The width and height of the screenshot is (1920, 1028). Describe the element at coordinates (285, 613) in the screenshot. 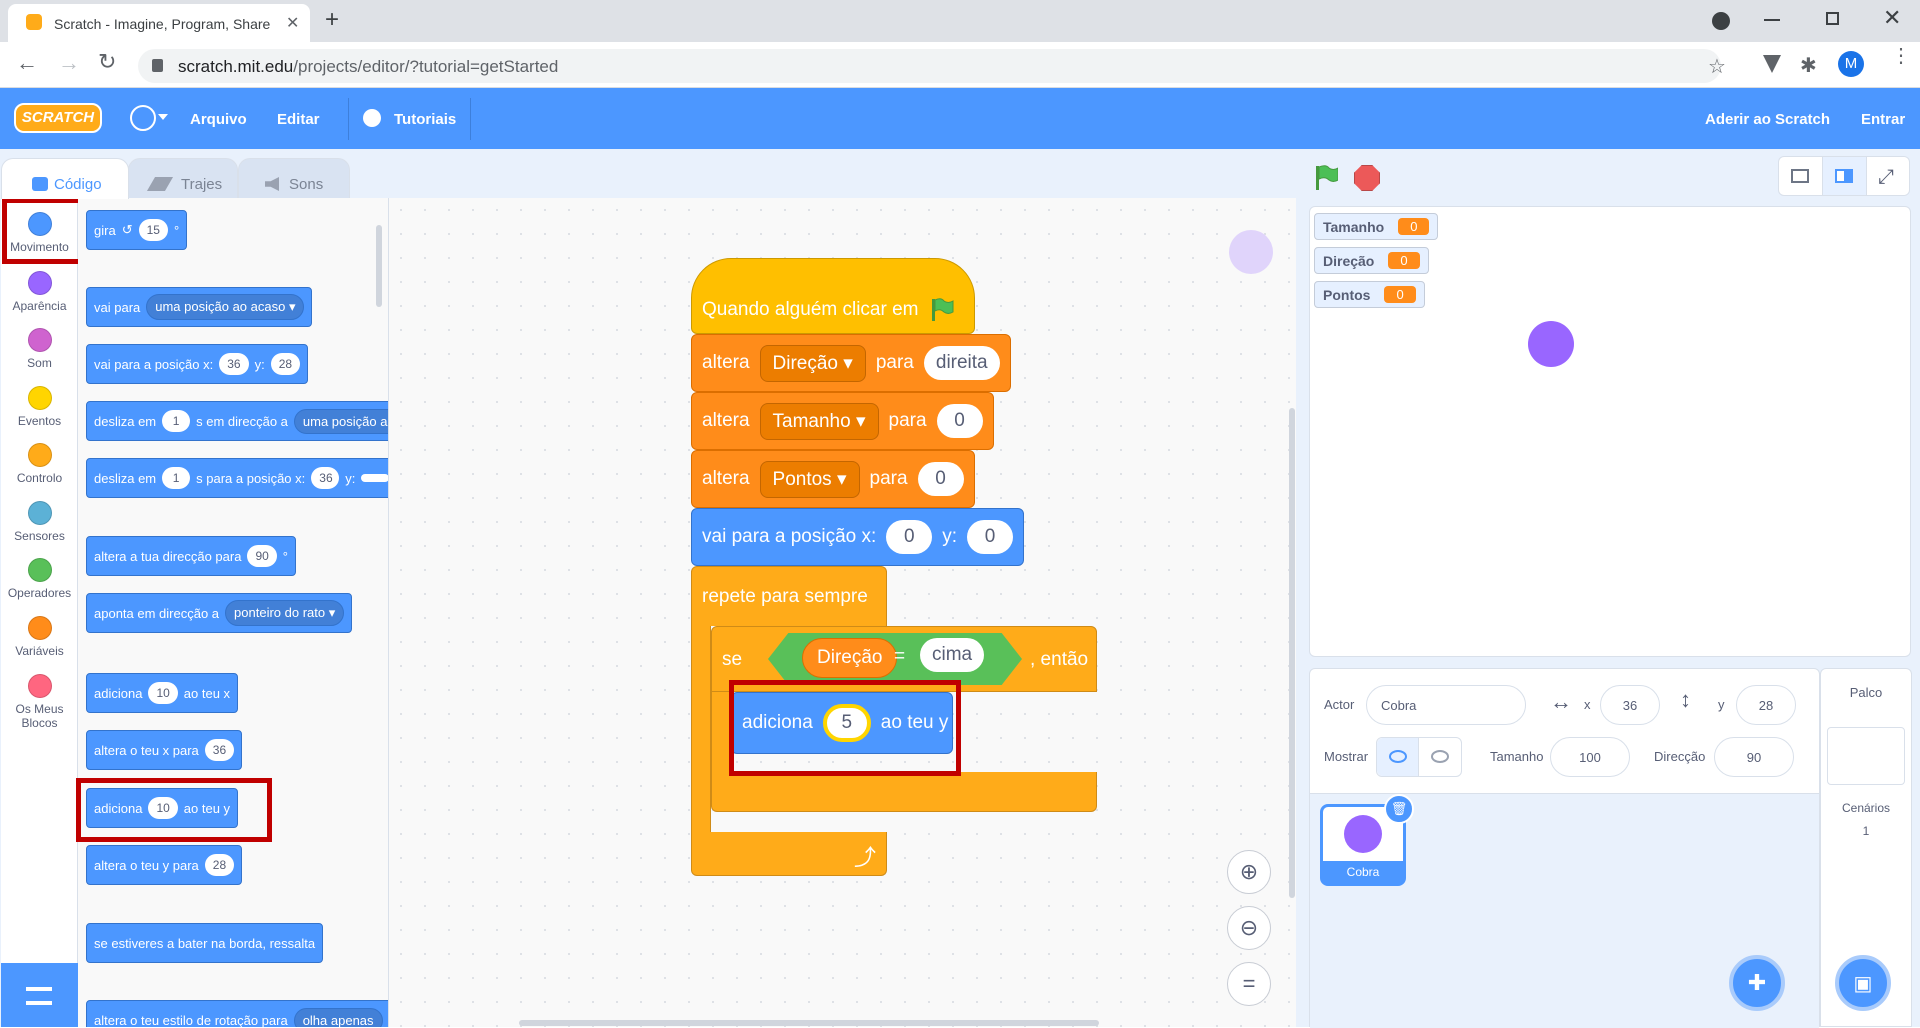

I see `point-target-dropdown: ponteiro do rato ▾` at that location.